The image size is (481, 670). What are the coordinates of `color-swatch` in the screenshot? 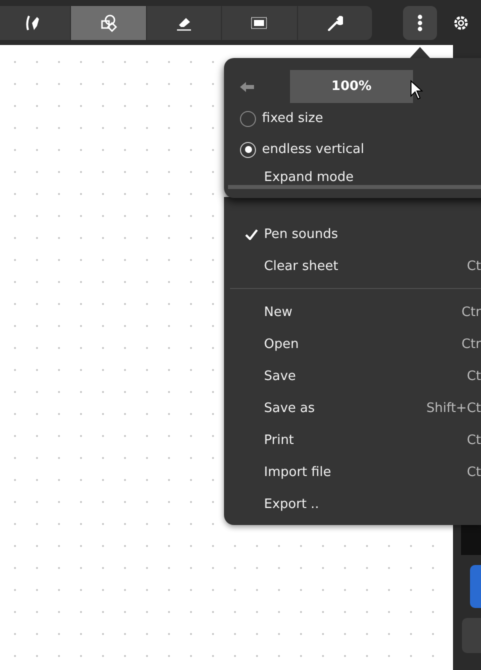 It's located at (471, 540).